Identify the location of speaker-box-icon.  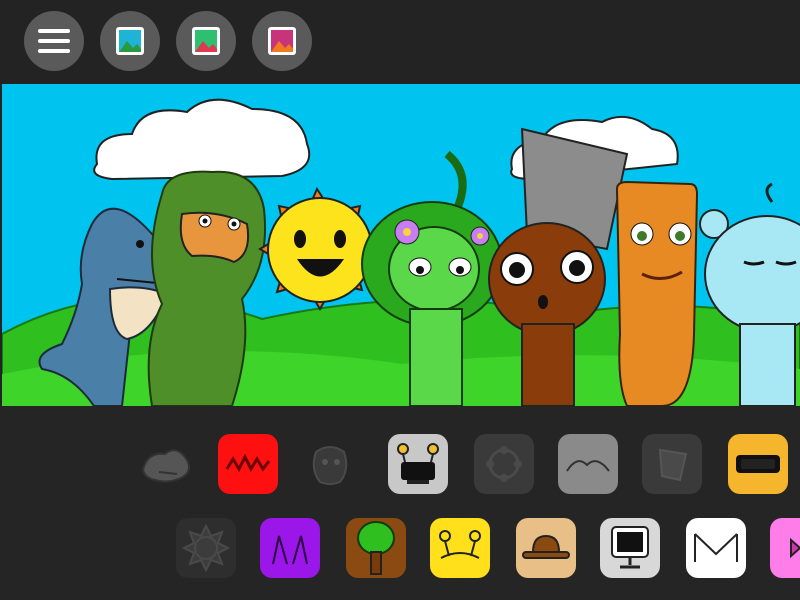
(418, 463).